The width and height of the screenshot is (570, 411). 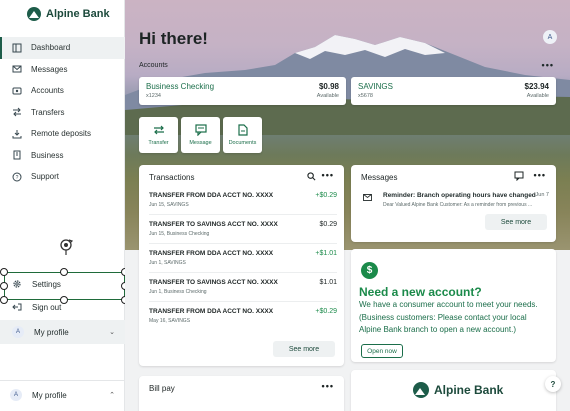 What do you see at coordinates (36, 307) in the screenshot?
I see `sidebar-item-sign-out: Sign out` at bounding box center [36, 307].